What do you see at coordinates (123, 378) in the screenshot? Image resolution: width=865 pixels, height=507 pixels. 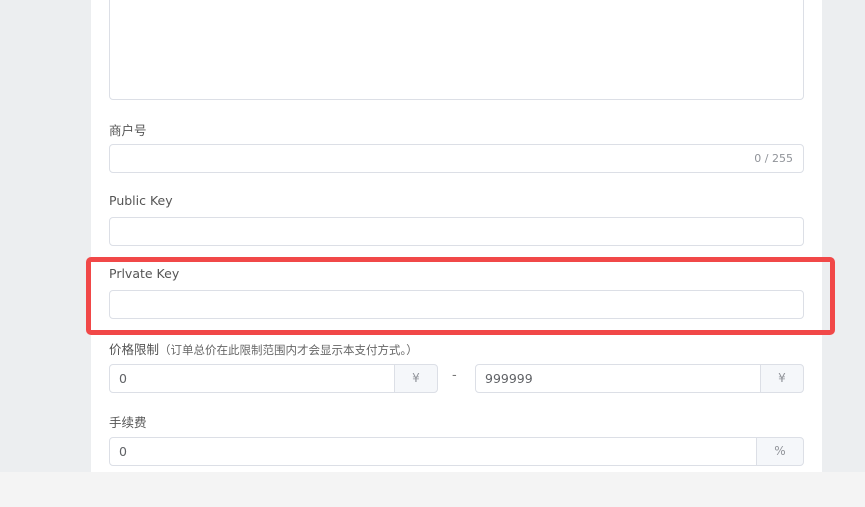 I see `price-min-value: 0` at bounding box center [123, 378].